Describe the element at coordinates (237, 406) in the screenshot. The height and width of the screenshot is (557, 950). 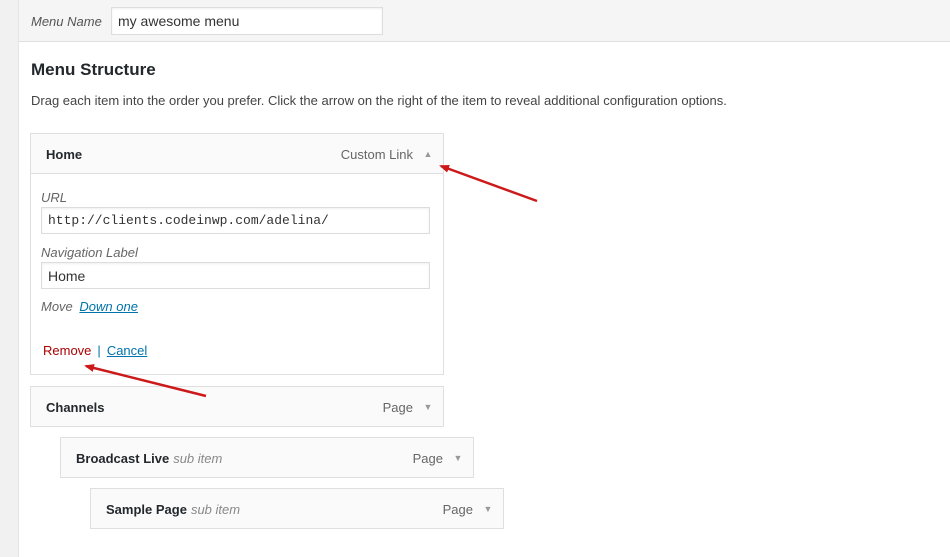
I see `menu-item-channels: Channels Page ▼` at that location.